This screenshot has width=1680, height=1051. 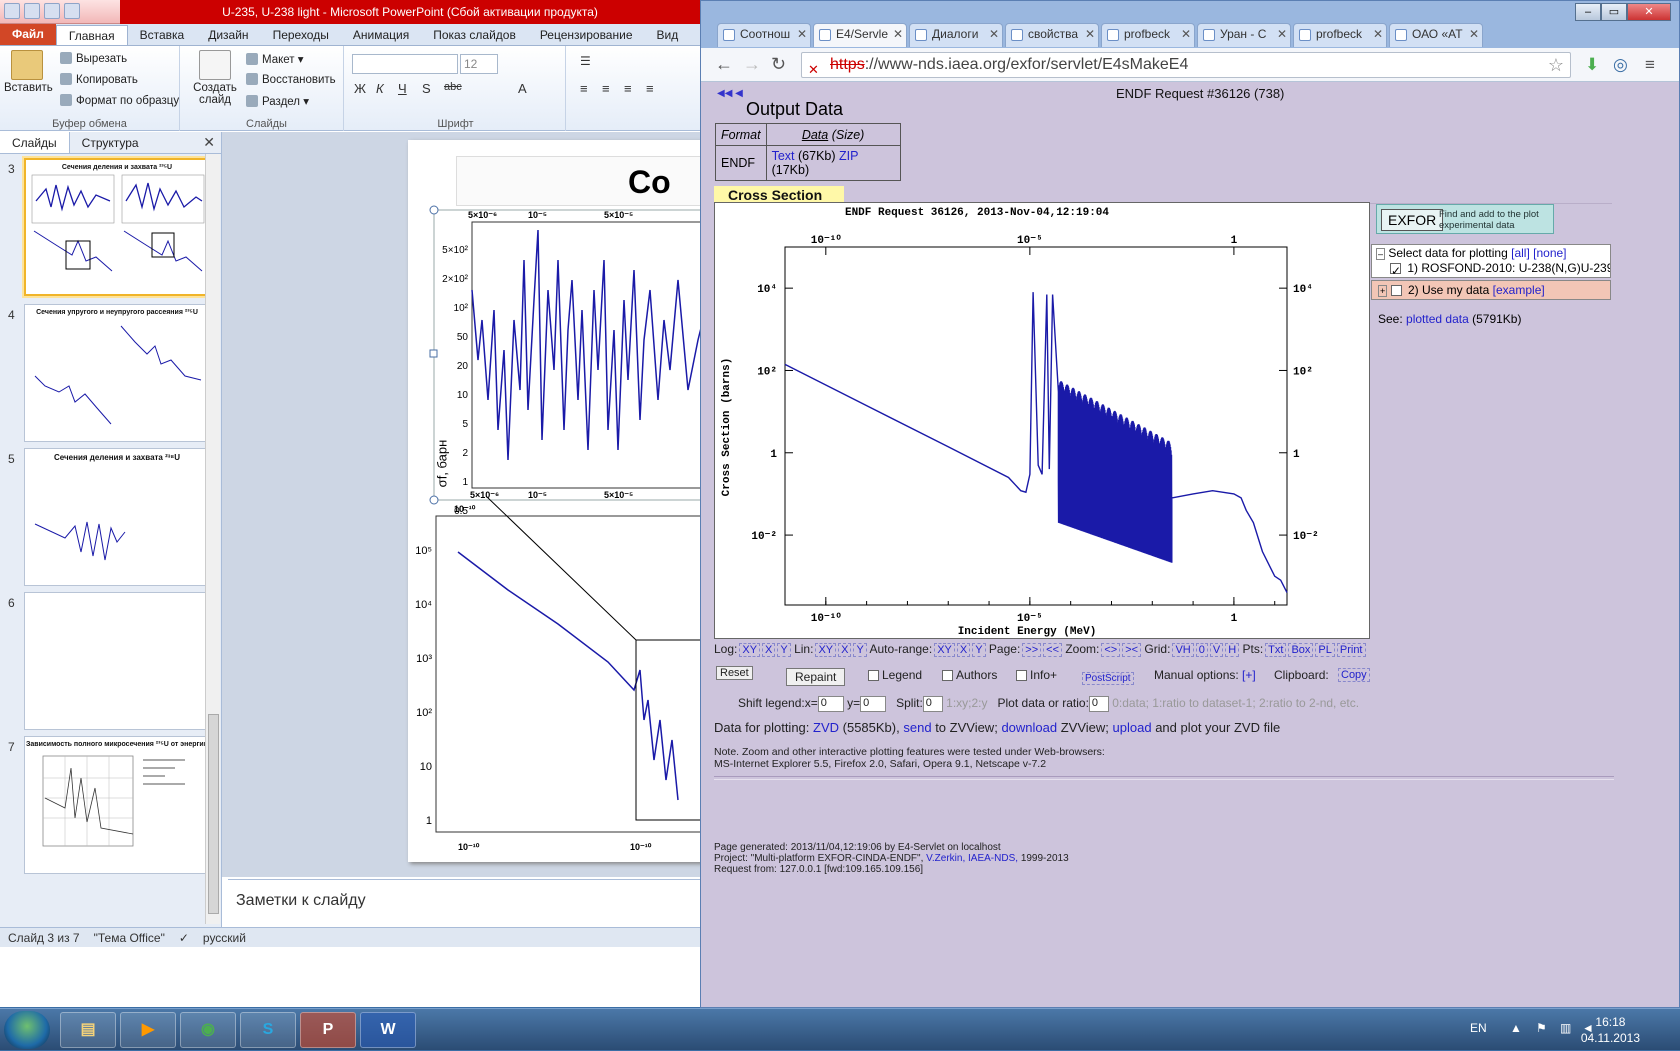 What do you see at coordinates (972, 858) in the screenshot?
I see `author-link: V.Zerkin, IAEA-NDS,` at bounding box center [972, 858].